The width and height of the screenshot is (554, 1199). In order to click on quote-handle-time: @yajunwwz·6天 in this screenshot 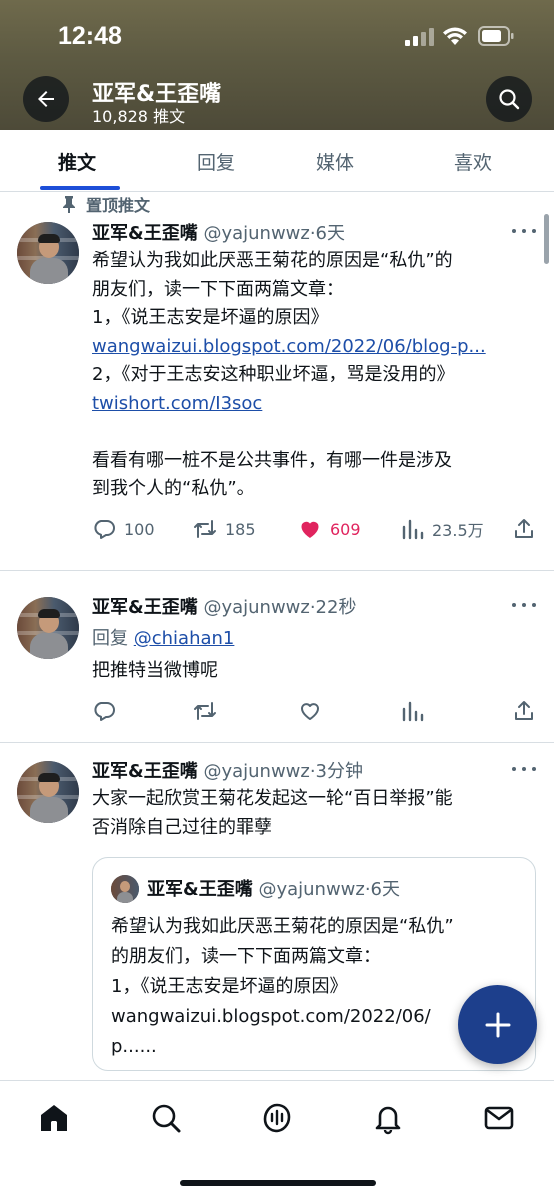, I will do `click(329, 889)`.